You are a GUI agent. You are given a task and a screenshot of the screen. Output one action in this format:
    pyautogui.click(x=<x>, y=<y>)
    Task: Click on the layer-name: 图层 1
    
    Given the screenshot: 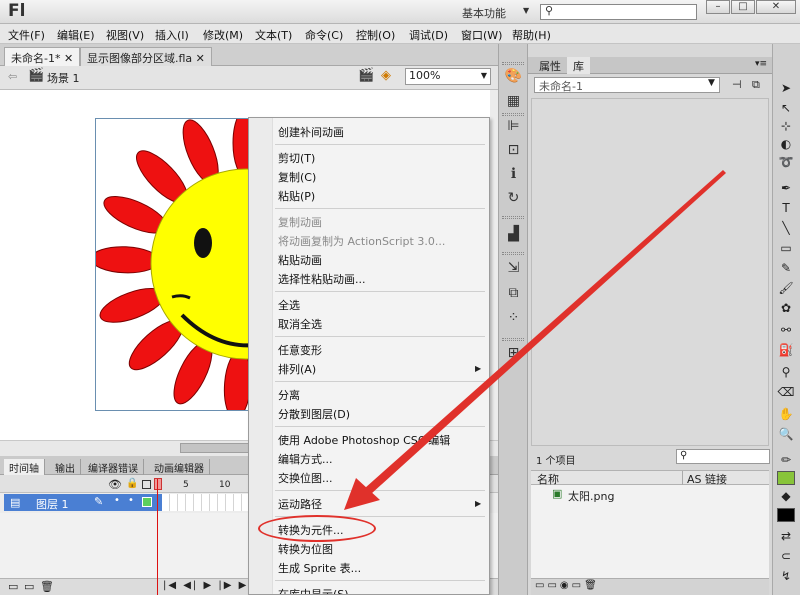 What is the action you would take?
    pyautogui.click(x=52, y=504)
    